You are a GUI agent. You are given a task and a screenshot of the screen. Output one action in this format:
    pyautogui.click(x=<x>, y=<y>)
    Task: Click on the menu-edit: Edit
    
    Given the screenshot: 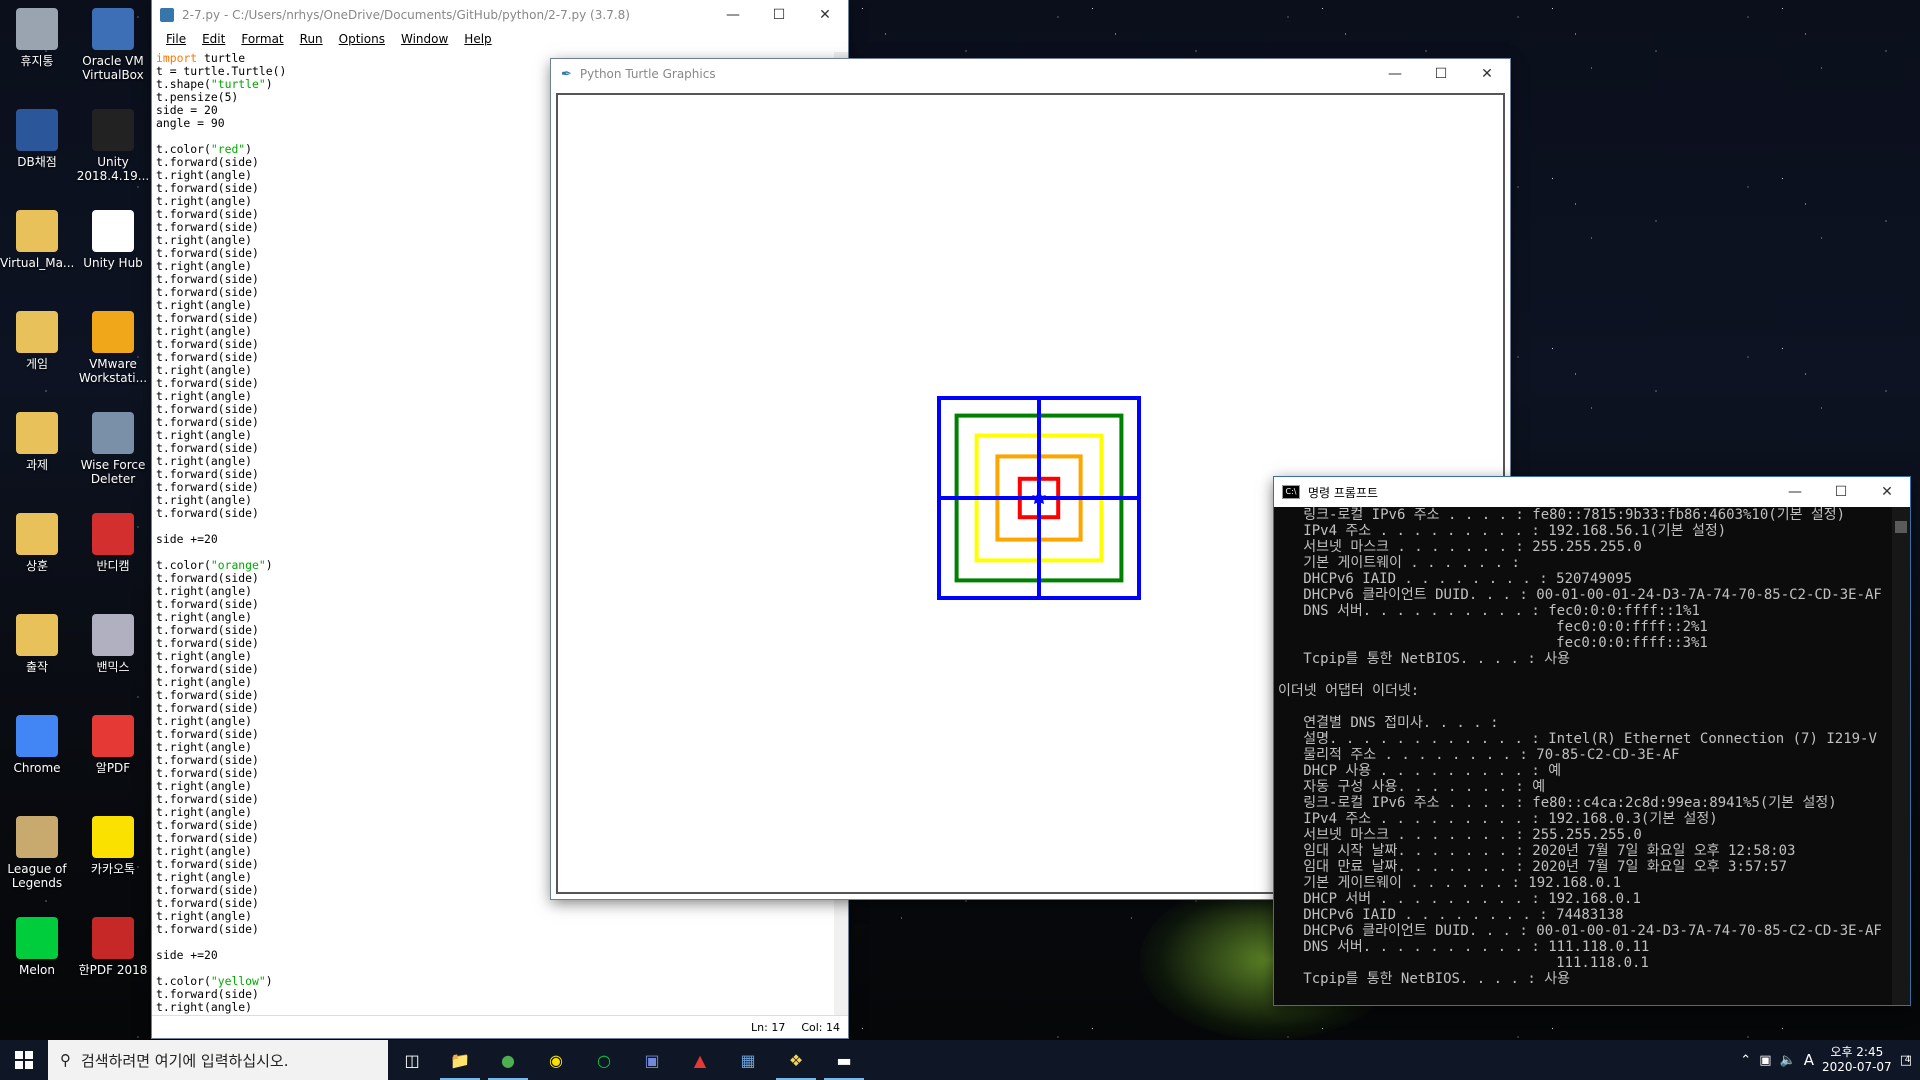 What is the action you would take?
    pyautogui.click(x=213, y=40)
    